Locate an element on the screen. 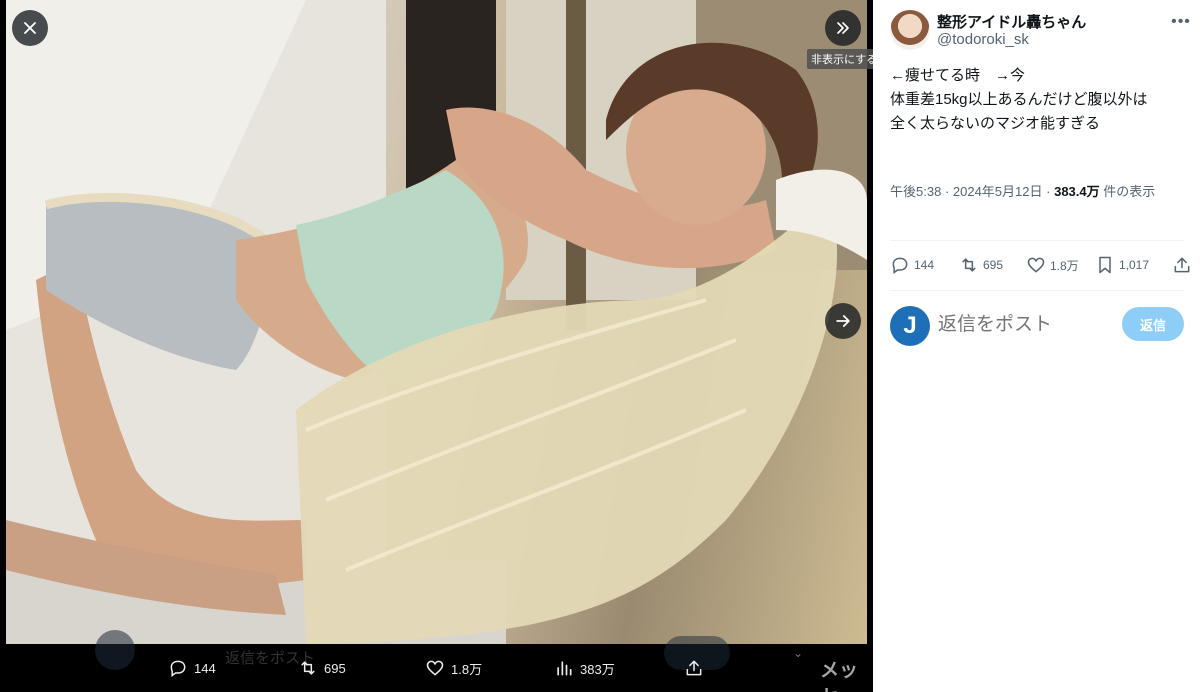 The image size is (1200, 692). like-button: 1.8万 is located at coordinates (1052, 265).